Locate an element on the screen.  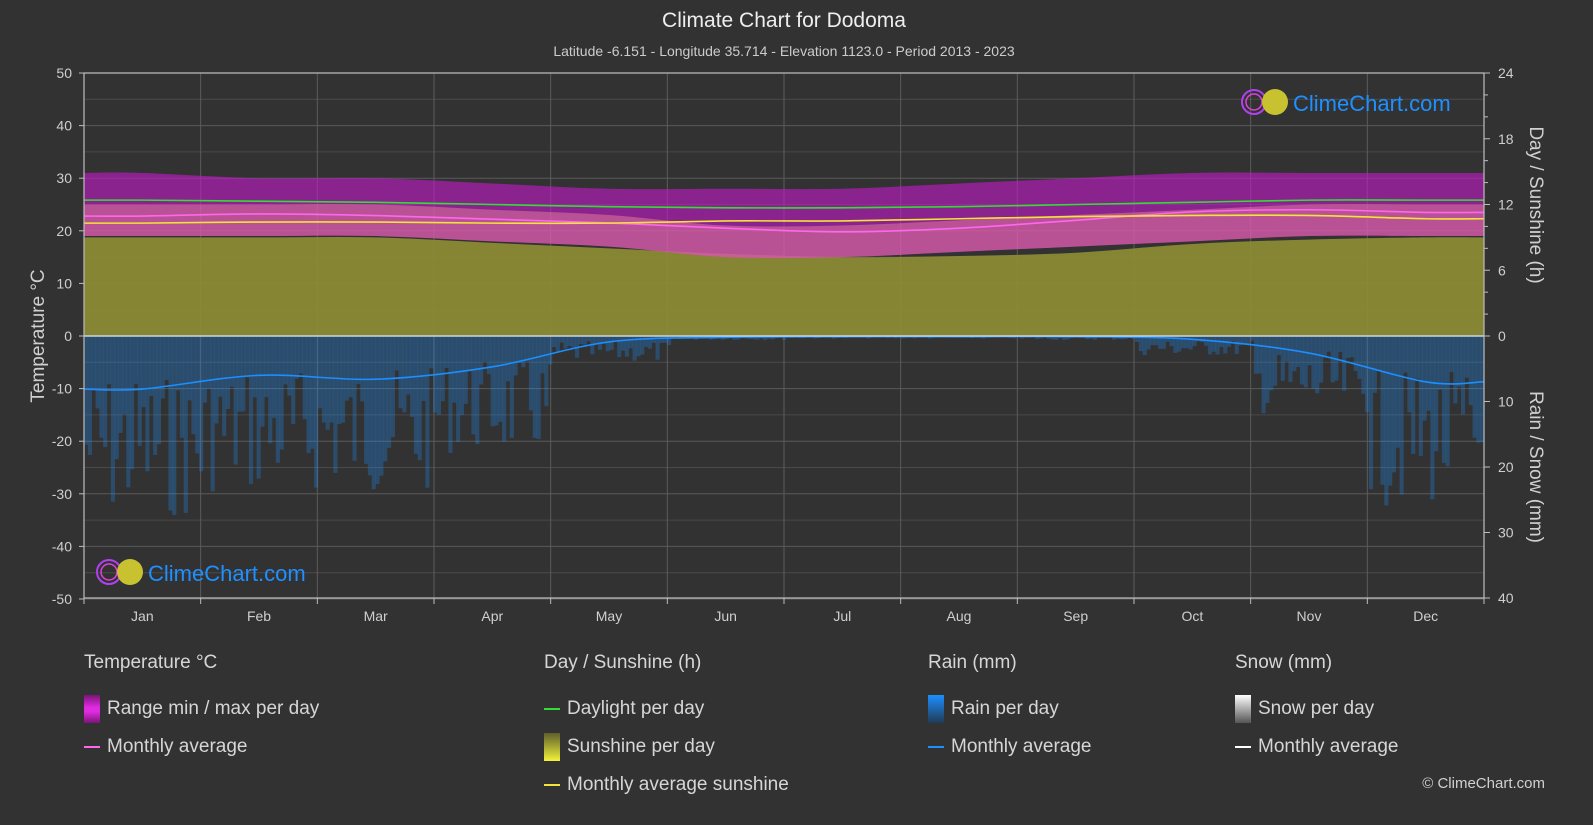
right-top-tick-label: 24 is located at coordinates (1506, 73).